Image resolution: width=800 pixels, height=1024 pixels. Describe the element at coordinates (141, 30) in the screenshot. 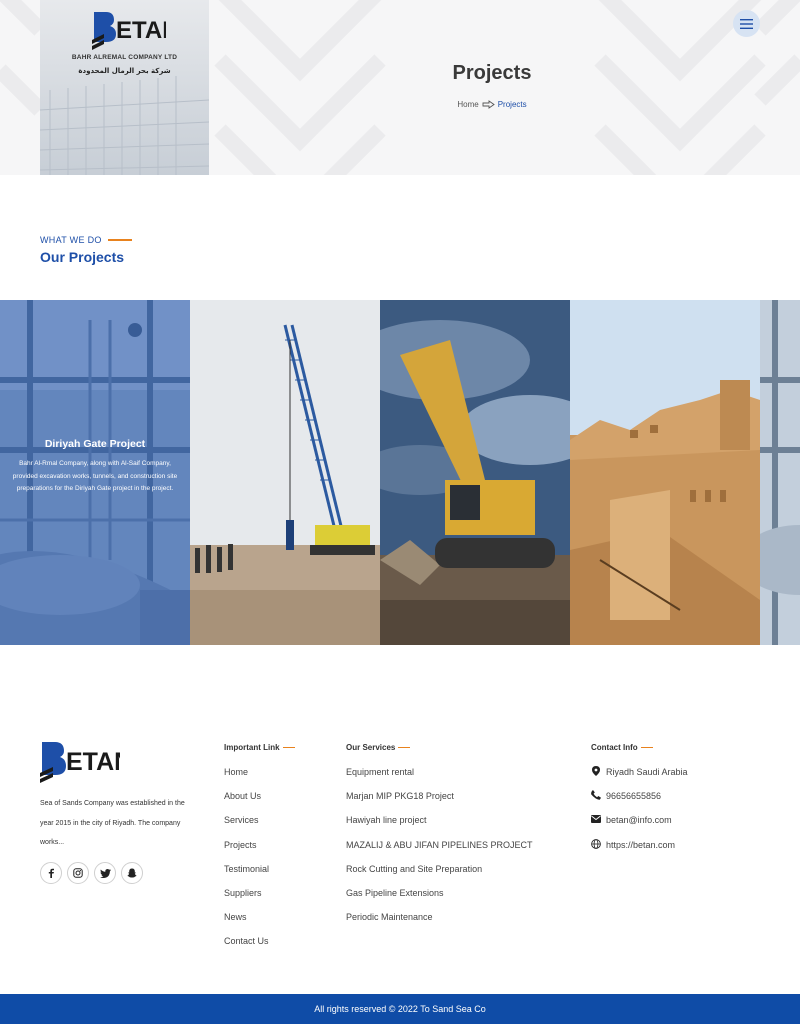

I see `logo-text: ETAN` at that location.